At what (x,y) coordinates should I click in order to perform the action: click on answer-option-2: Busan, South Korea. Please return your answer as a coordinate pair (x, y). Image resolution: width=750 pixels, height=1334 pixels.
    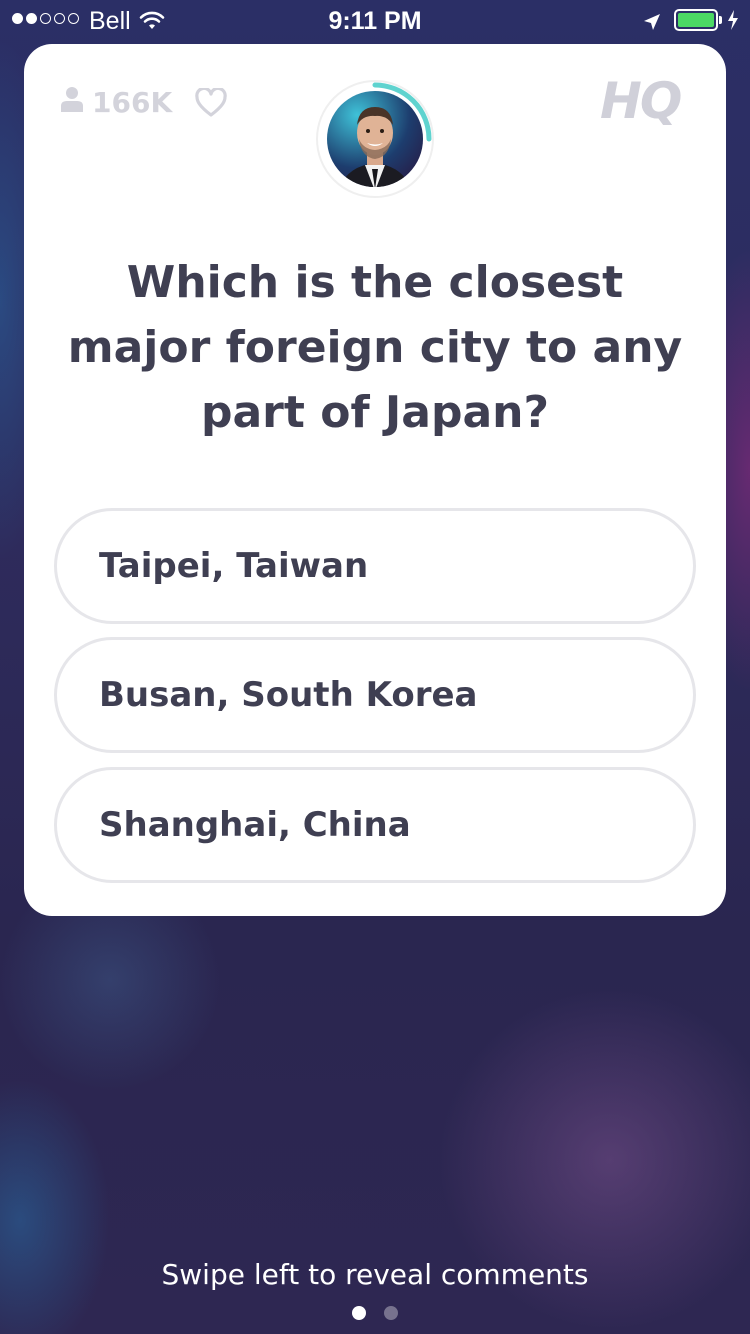
    Looking at the image, I should click on (375, 695).